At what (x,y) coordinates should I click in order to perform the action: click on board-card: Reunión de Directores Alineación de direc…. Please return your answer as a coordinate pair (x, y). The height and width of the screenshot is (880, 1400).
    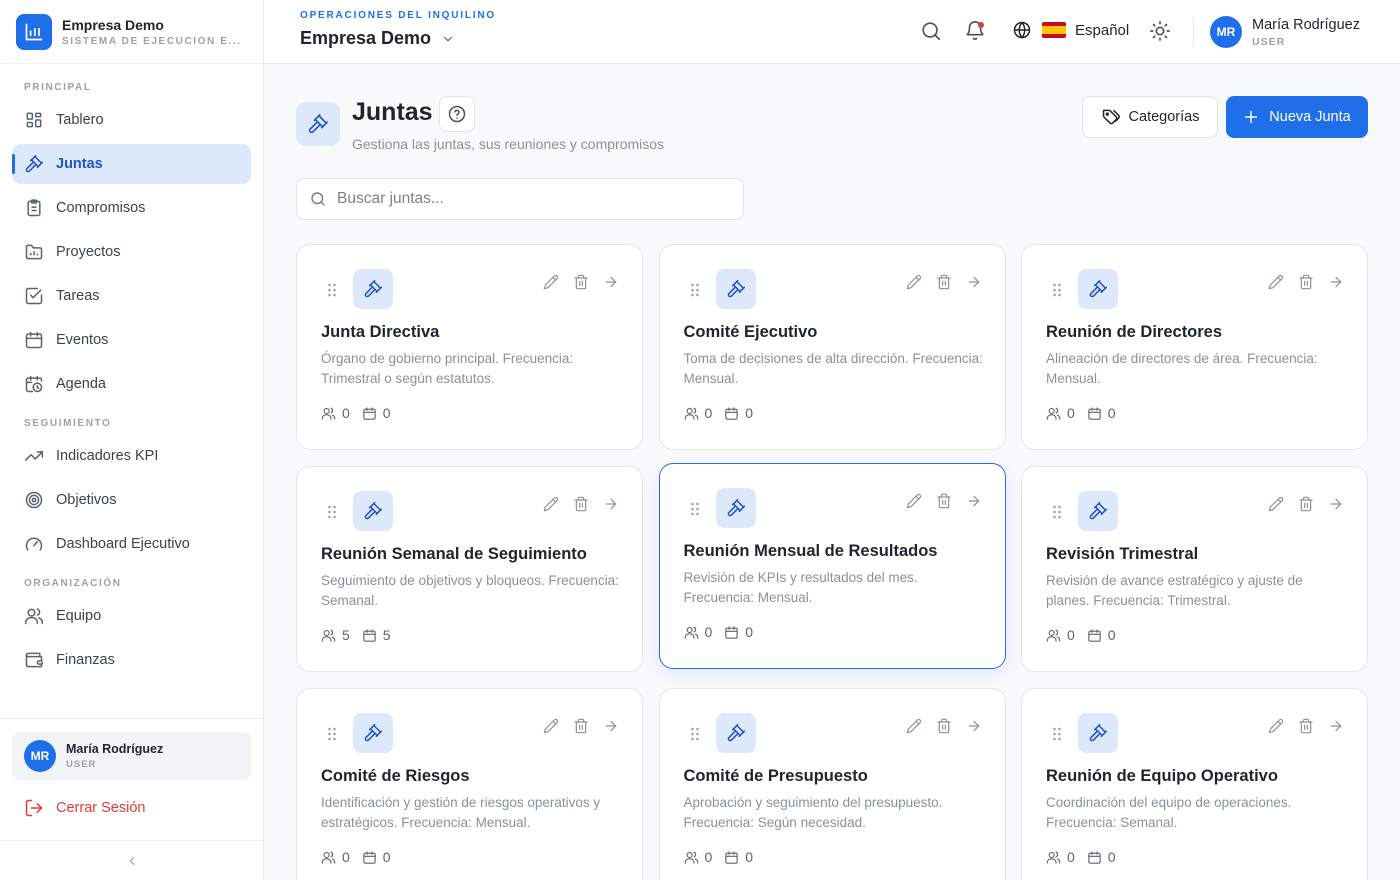
    Looking at the image, I should click on (1194, 347).